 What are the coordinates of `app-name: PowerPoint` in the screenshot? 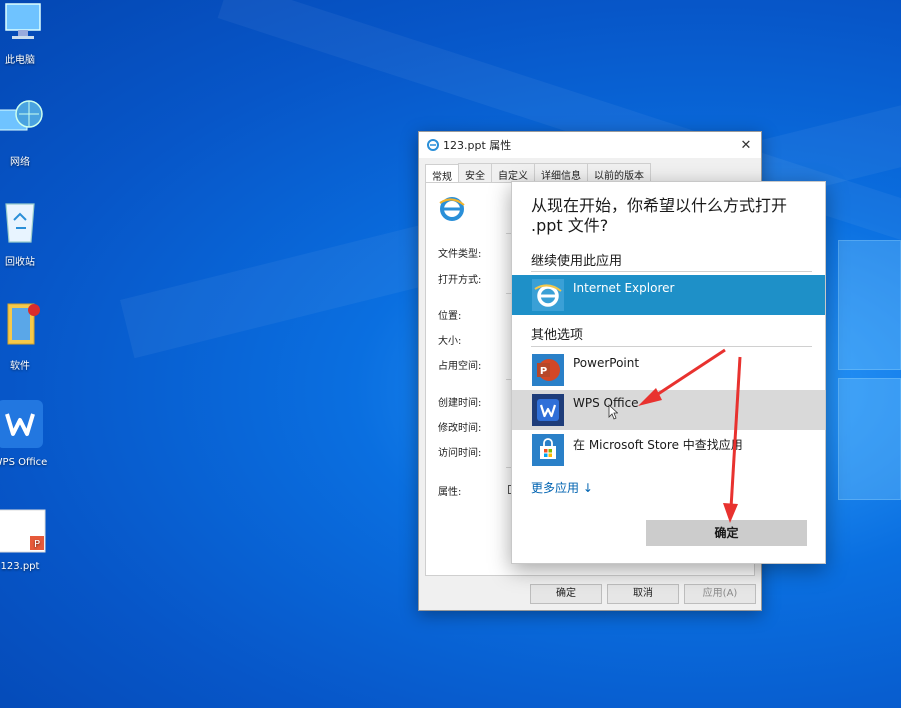 It's located at (606, 363).